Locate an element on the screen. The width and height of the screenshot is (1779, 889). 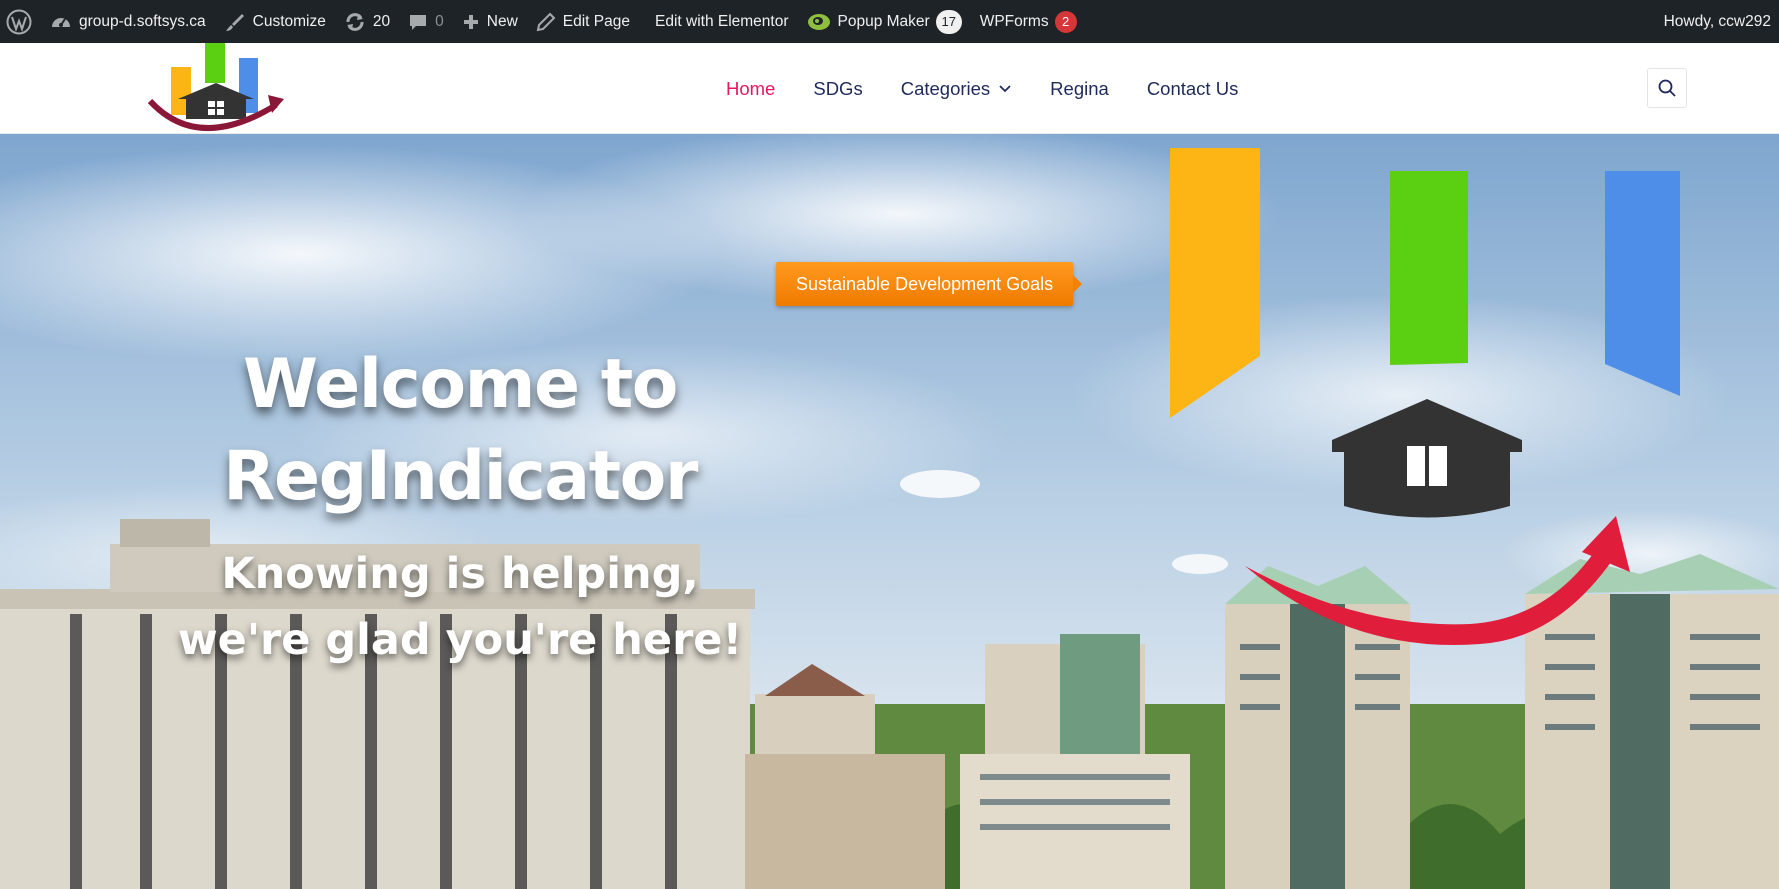
nav-home-label: Home is located at coordinates (751, 88).